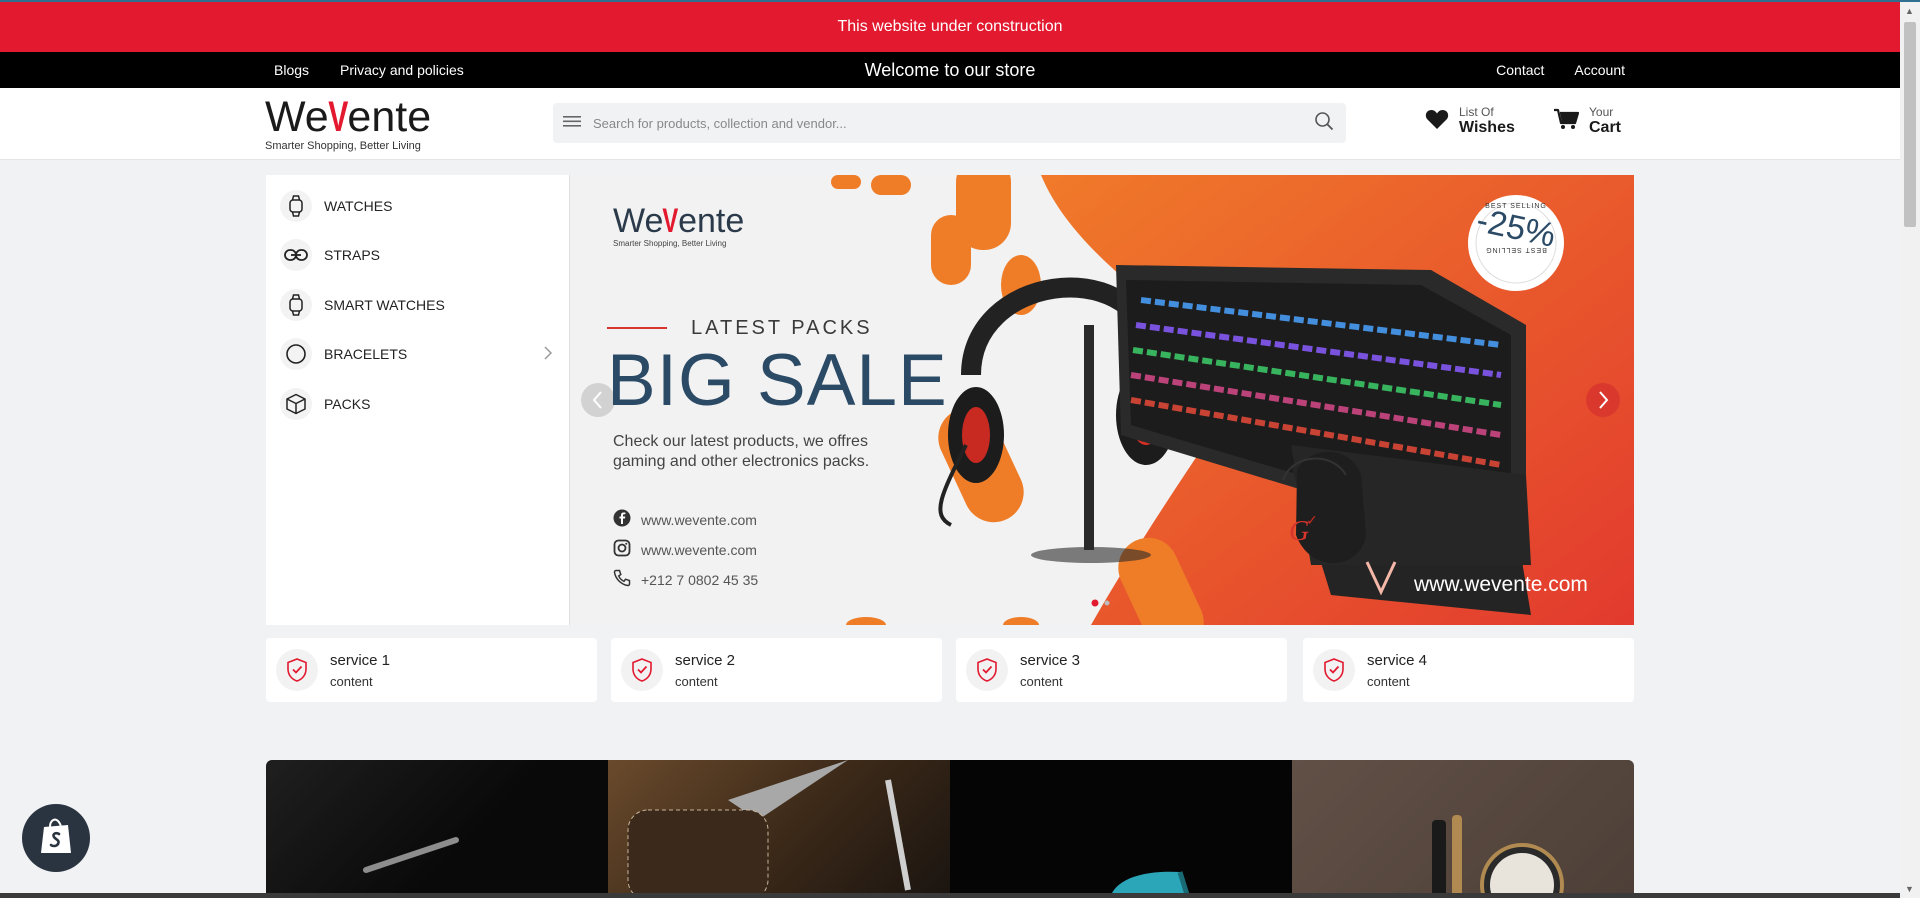 This screenshot has height=898, width=1920. I want to click on scrollbar-thumb, so click(1910, 124).